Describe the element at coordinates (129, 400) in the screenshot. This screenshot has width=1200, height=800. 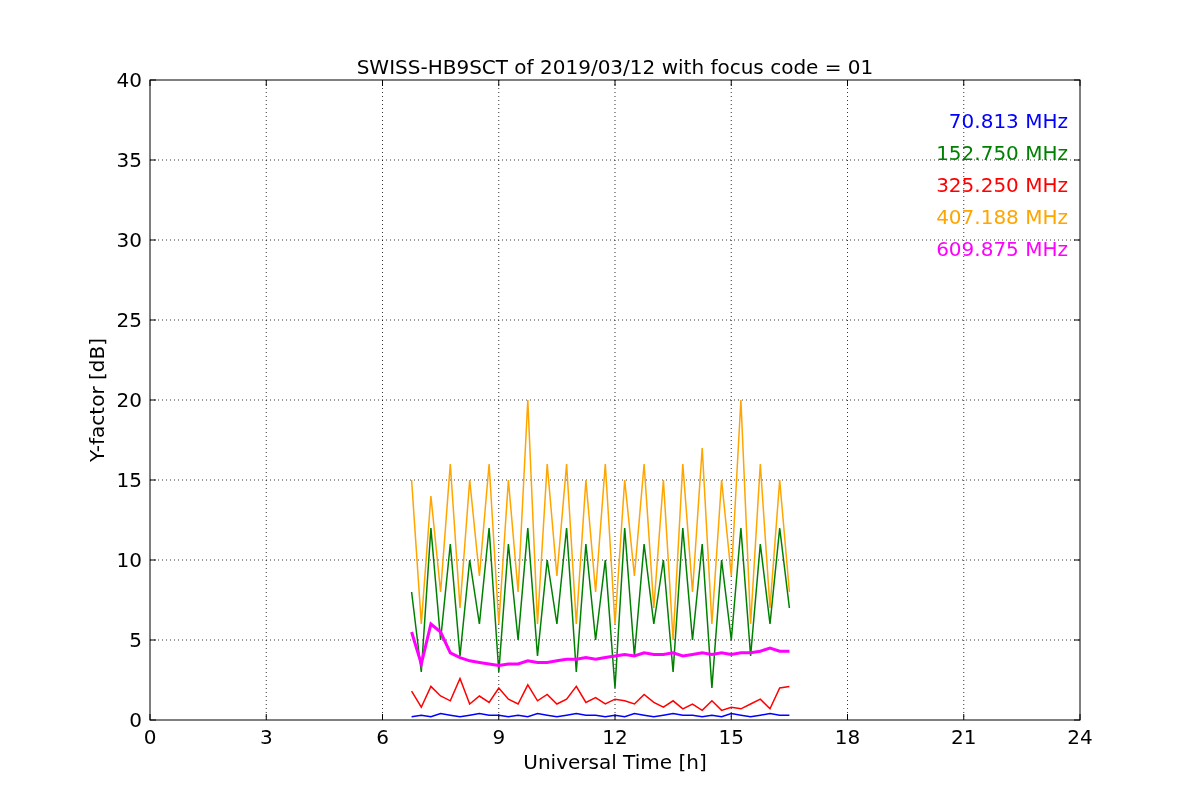
I see `y-tick-label: 20` at that location.